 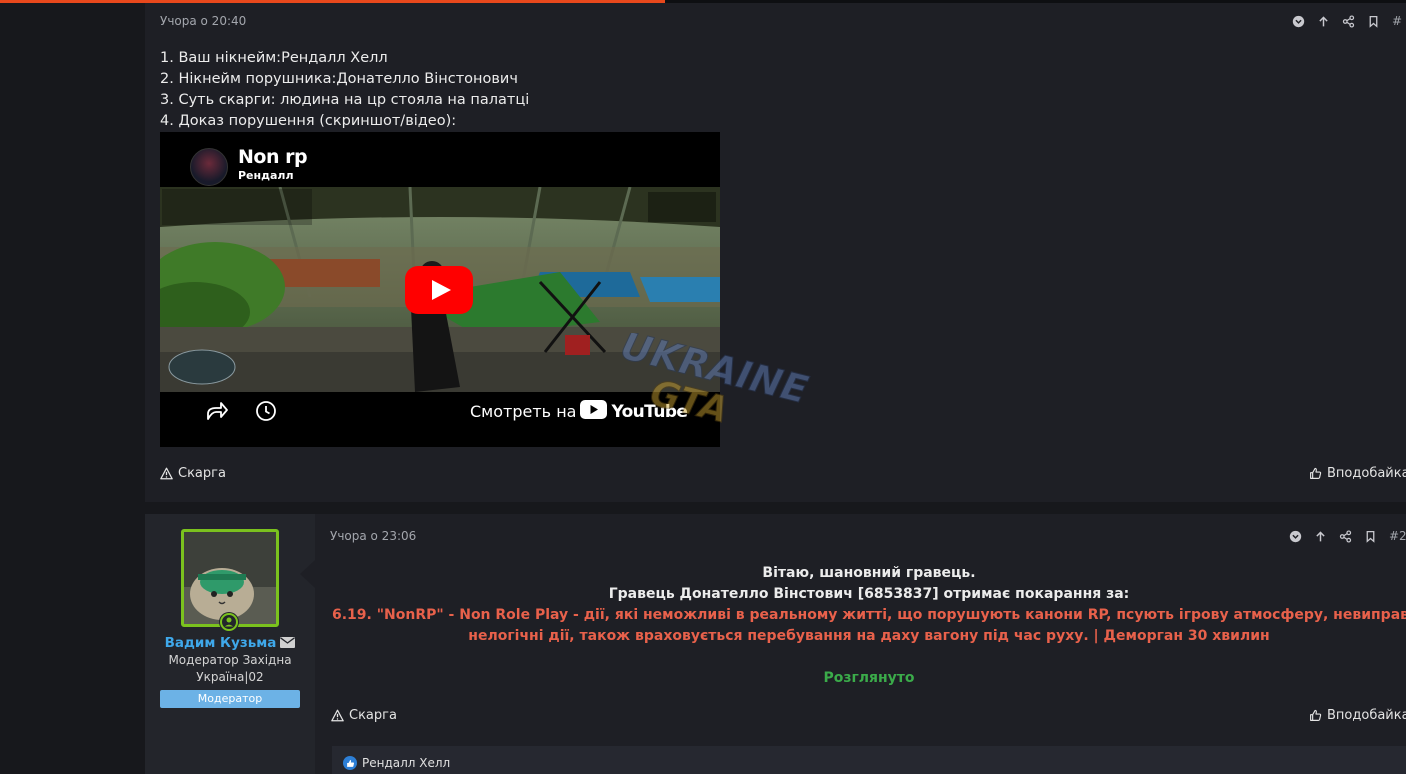 What do you see at coordinates (308, 121) in the screenshot?
I see `complaint-line-evidence: 4. Доказ порушення (скриншот/відео):` at bounding box center [308, 121].